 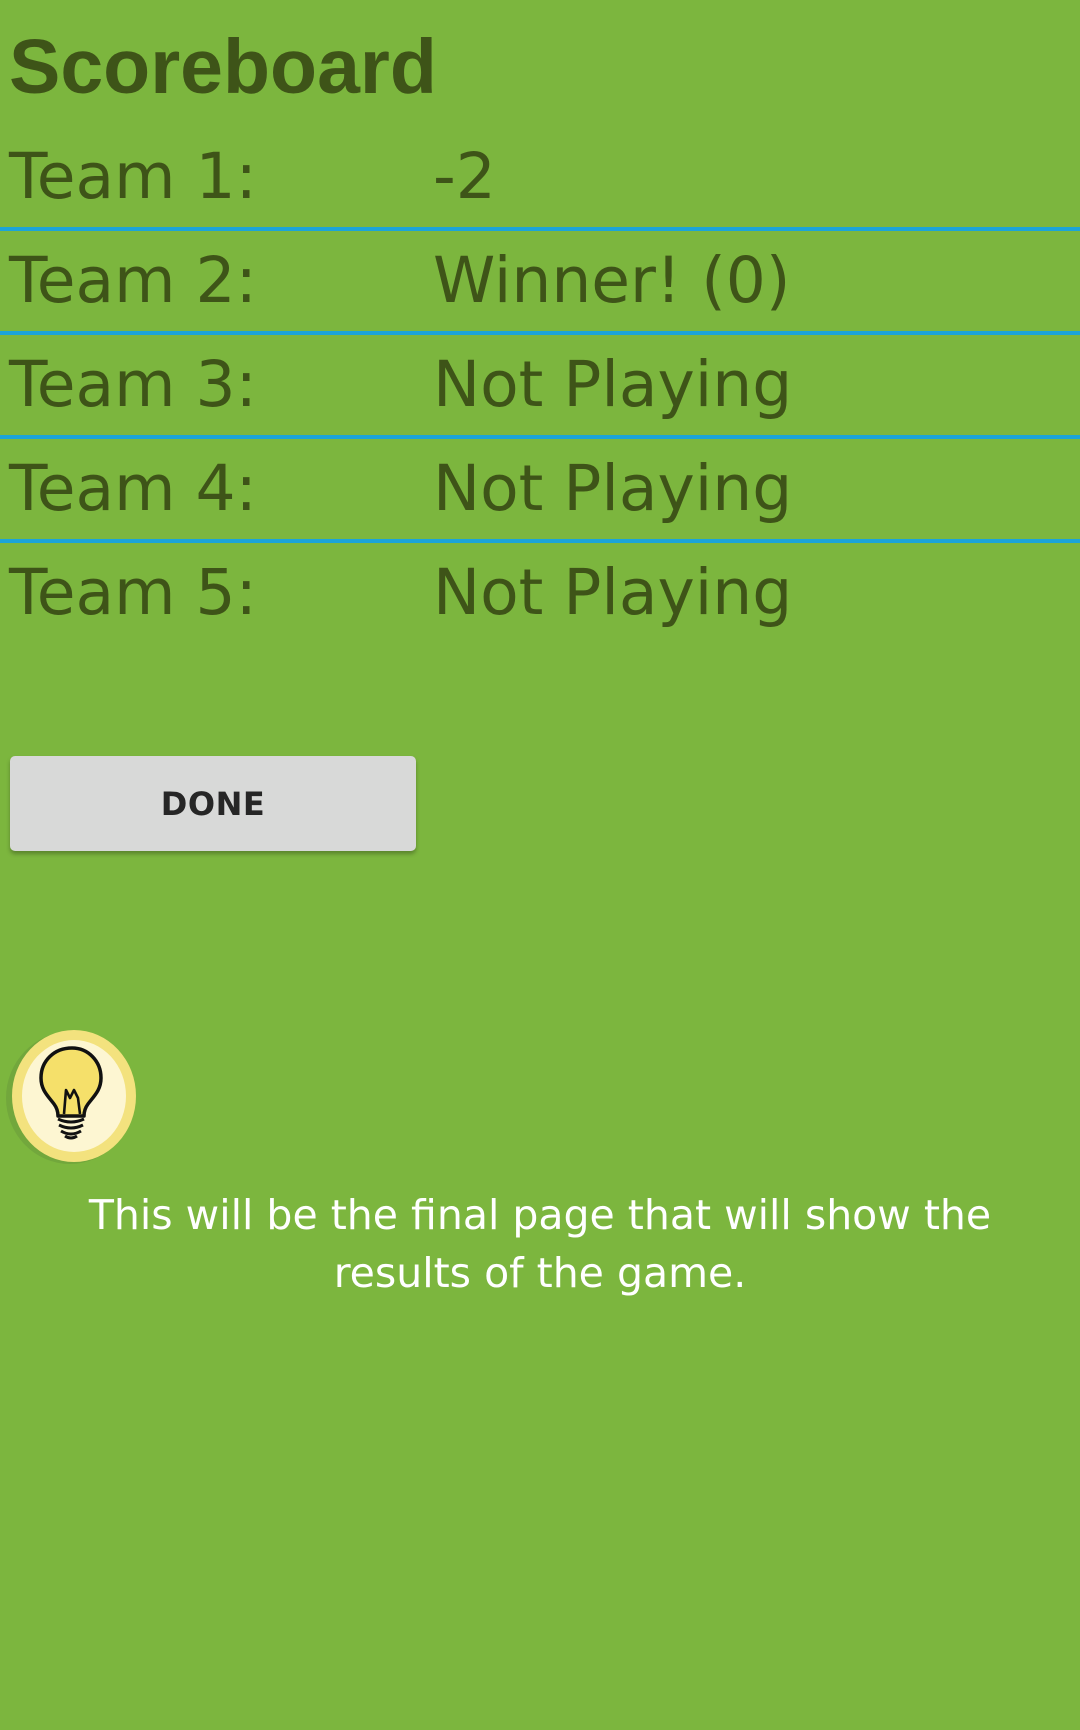 I want to click on team-score: -2, so click(x=464, y=176).